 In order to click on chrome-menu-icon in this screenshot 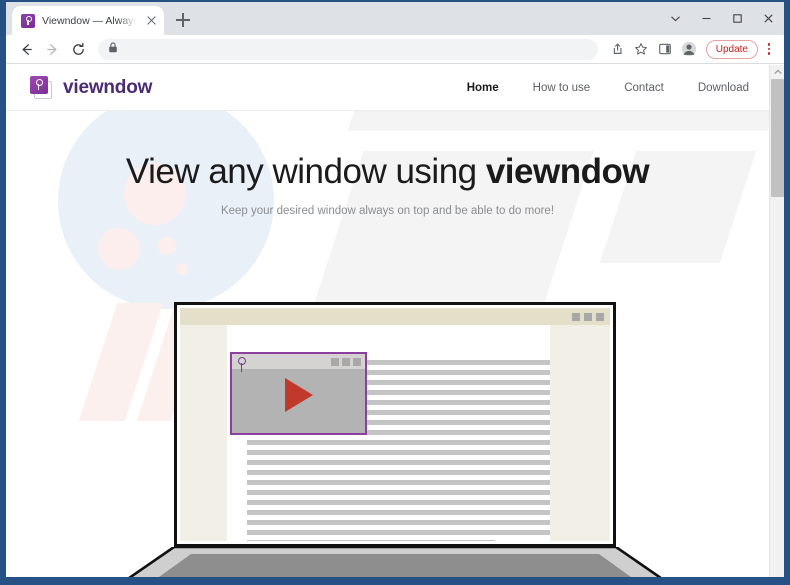, I will do `click(769, 49)`.